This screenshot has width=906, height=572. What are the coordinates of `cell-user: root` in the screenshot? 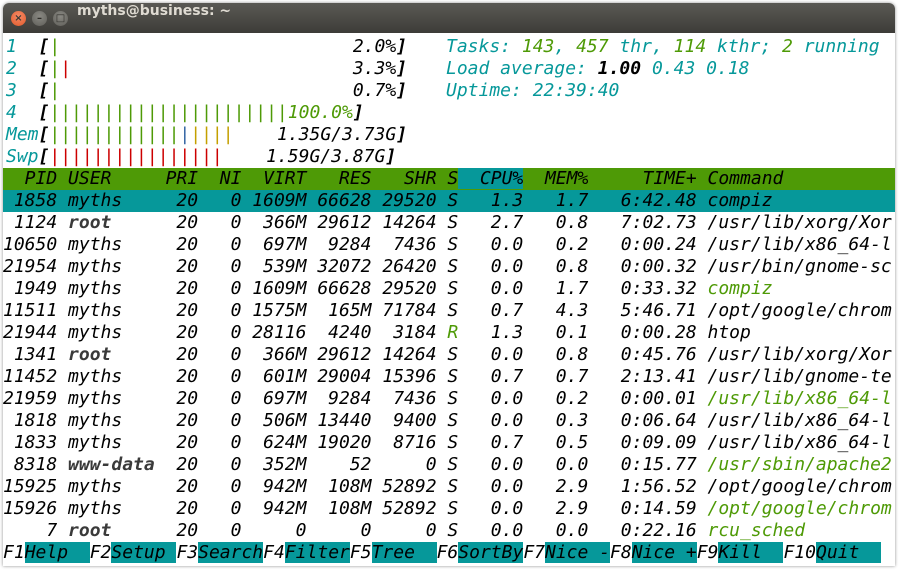 It's located at (106, 354).